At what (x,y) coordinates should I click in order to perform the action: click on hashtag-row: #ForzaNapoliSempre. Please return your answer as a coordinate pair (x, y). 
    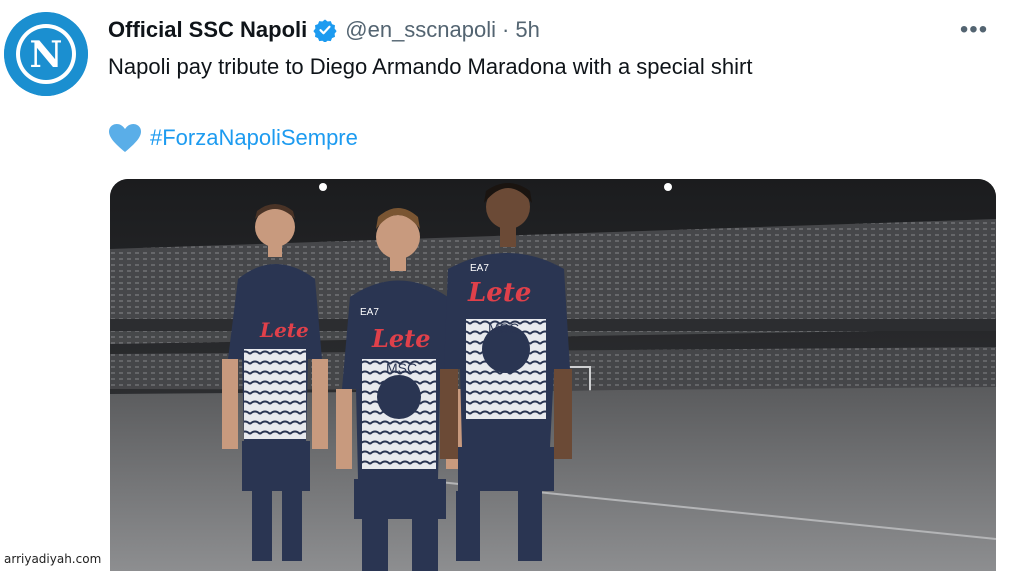
    Looking at the image, I should click on (233, 138).